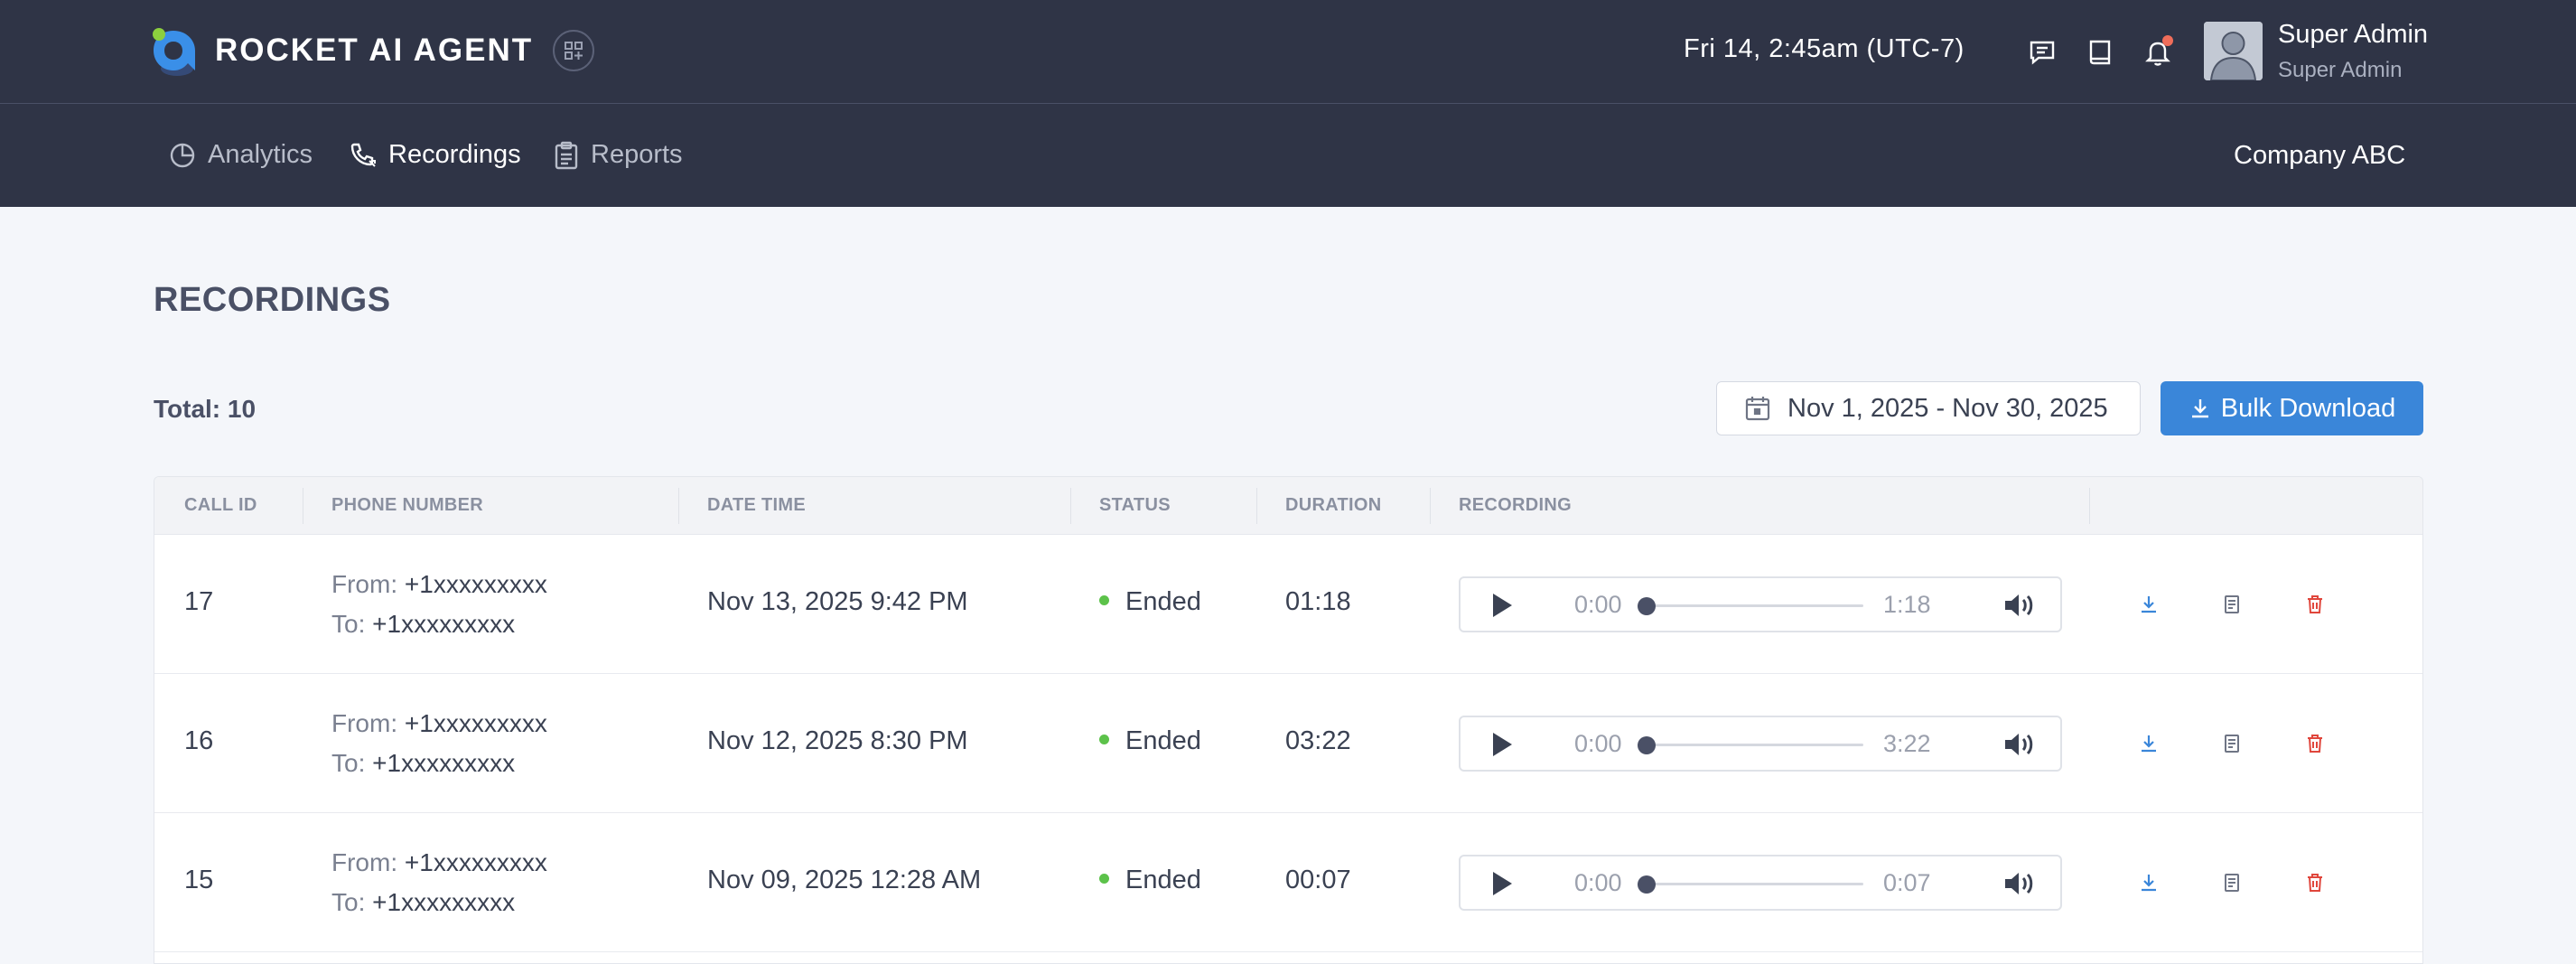  Describe the element at coordinates (1288, 156) in the screenshot. I see `nav-bar: Analytics Recordings Reports` at that location.